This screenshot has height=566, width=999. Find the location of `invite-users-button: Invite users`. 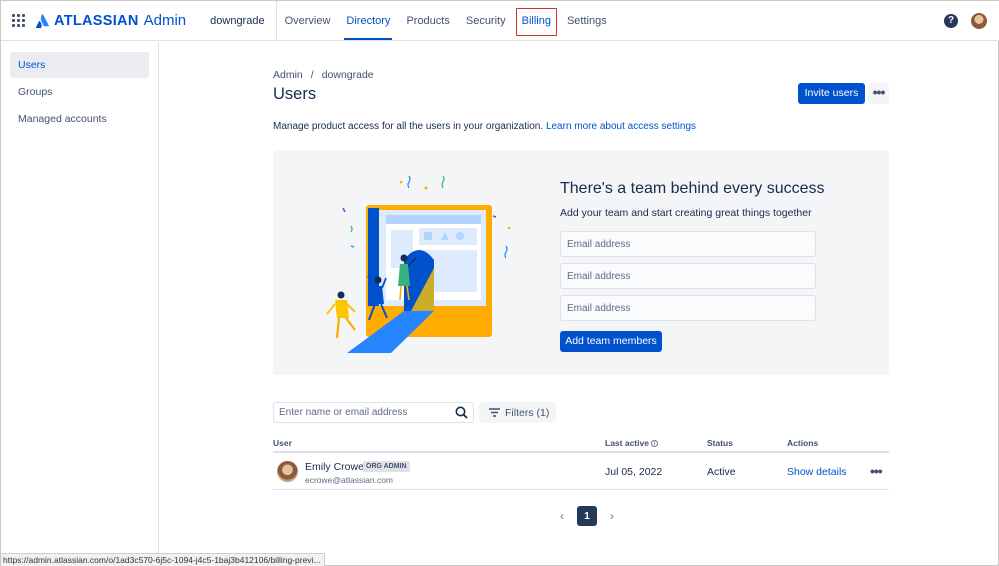

invite-users-button: Invite users is located at coordinates (831, 93).